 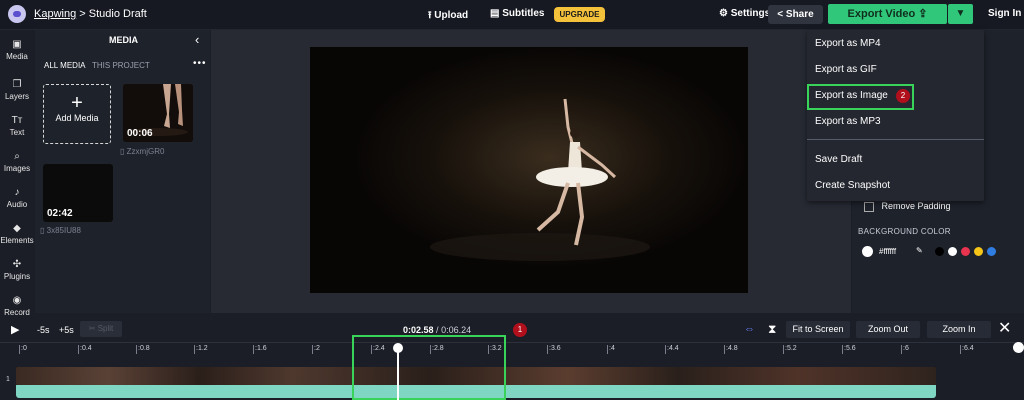 I want to click on collapse-panel-chevron-left-icon: ‹, so click(x=197, y=39).